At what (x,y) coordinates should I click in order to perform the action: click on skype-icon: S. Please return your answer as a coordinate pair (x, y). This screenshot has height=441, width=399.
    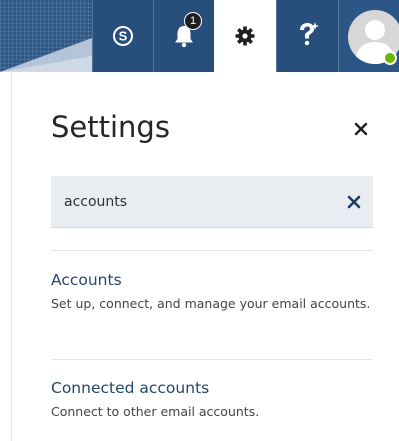
    Looking at the image, I should click on (123, 36).